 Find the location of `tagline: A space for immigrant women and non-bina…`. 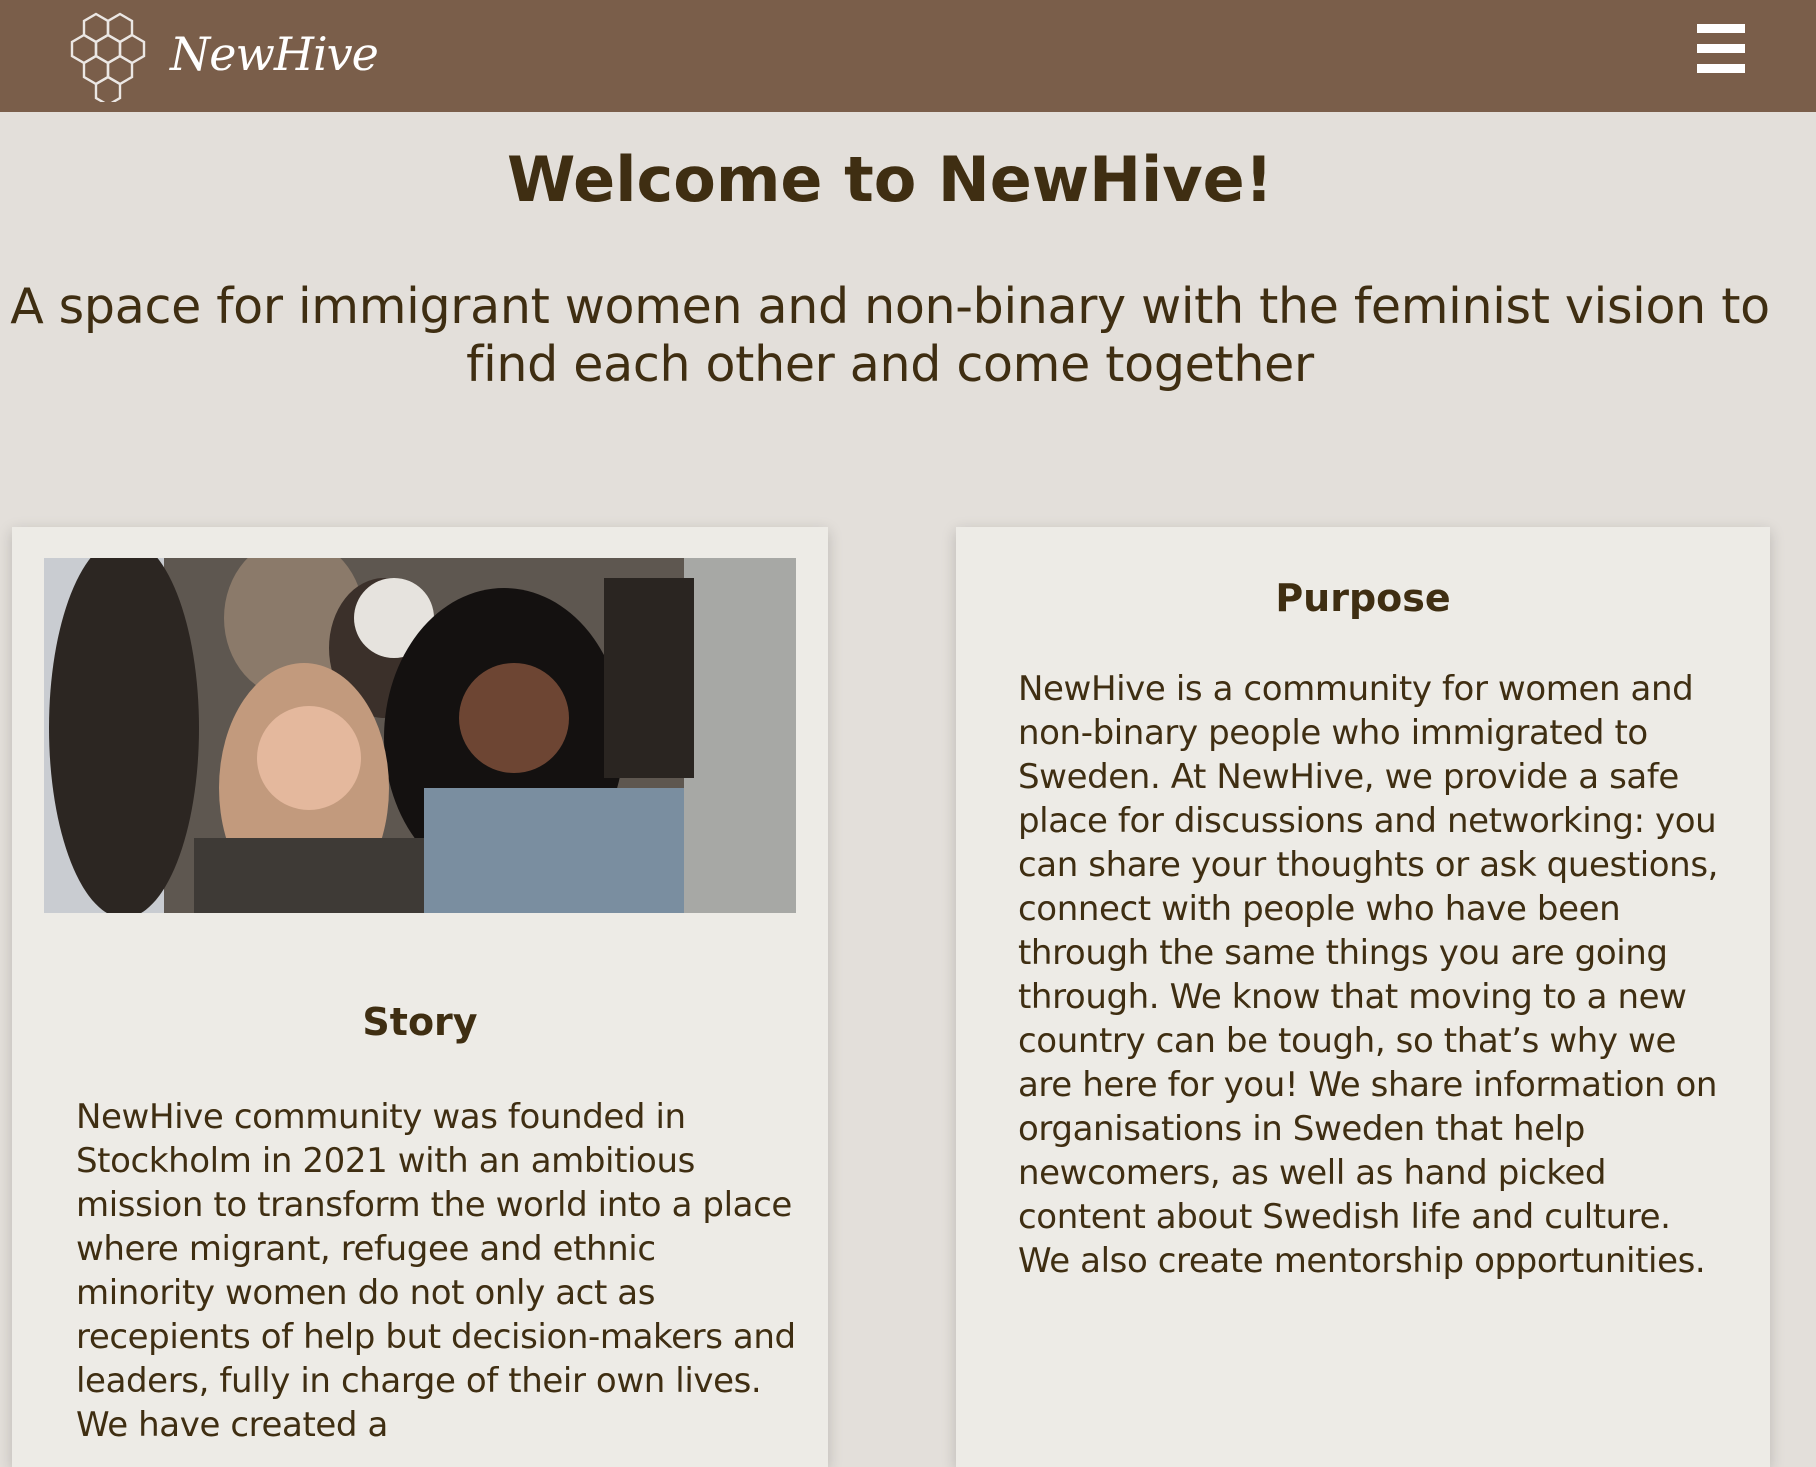

tagline: A space for immigrant women and non-bina… is located at coordinates (890, 335).